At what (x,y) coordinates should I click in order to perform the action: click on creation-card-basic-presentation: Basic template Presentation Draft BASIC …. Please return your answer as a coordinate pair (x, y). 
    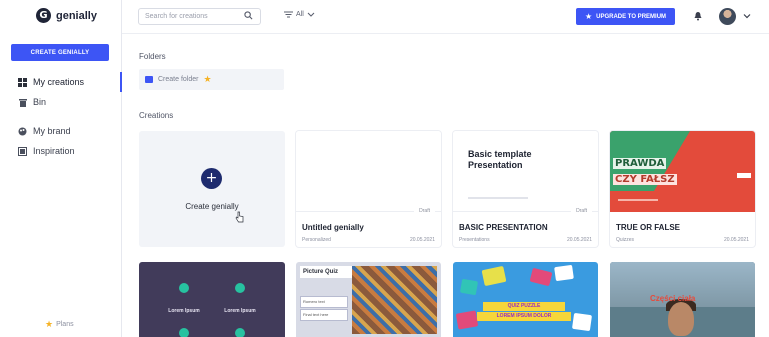
    Looking at the image, I should click on (525, 189).